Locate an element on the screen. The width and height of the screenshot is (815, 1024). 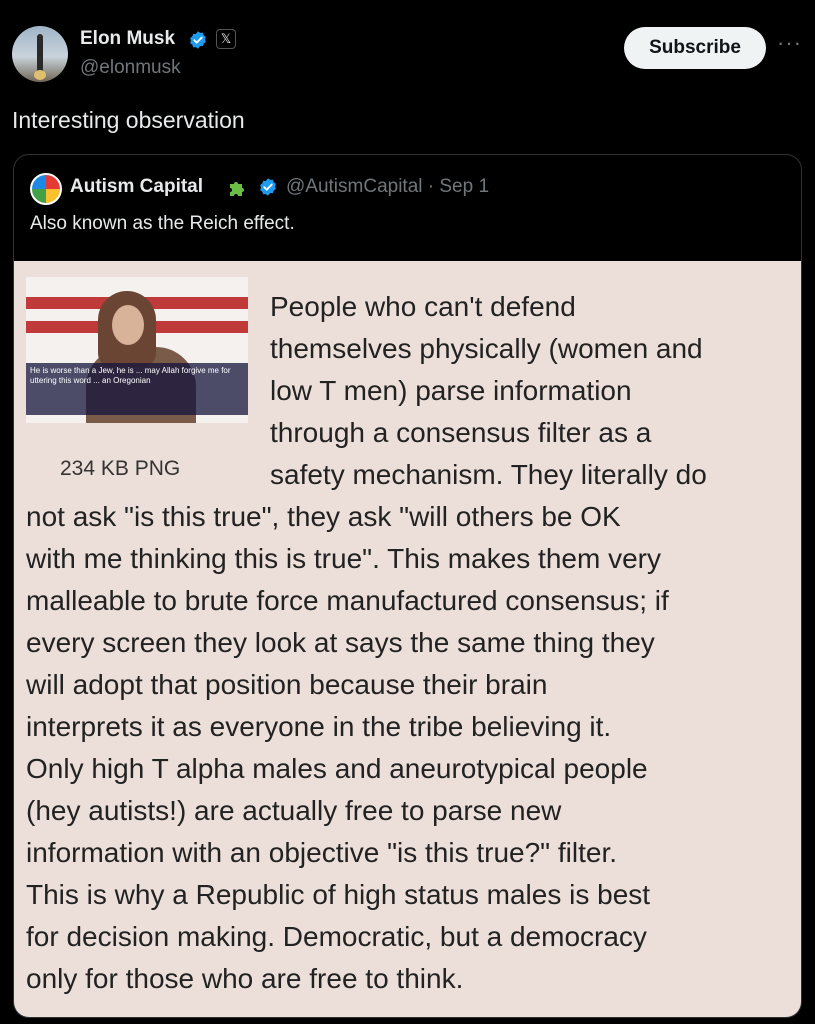
x-logo-icon: 𝕏 is located at coordinates (226, 39).